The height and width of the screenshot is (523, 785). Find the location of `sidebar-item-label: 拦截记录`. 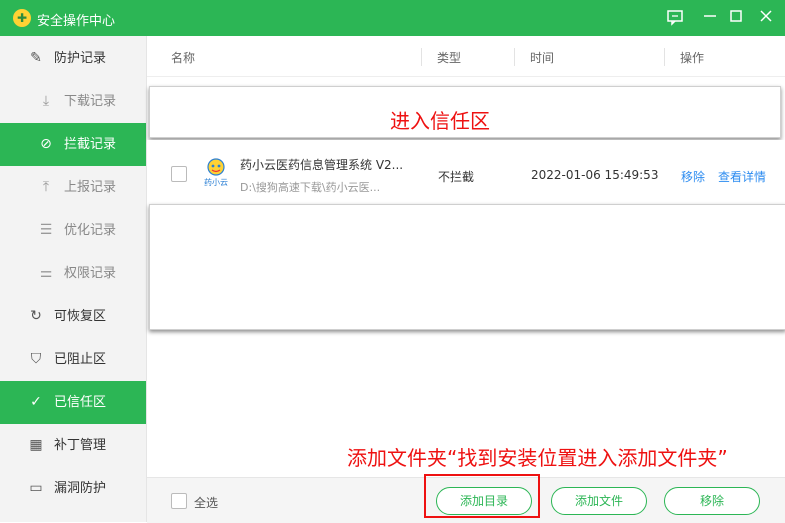

sidebar-item-label: 拦截记录 is located at coordinates (90, 144).